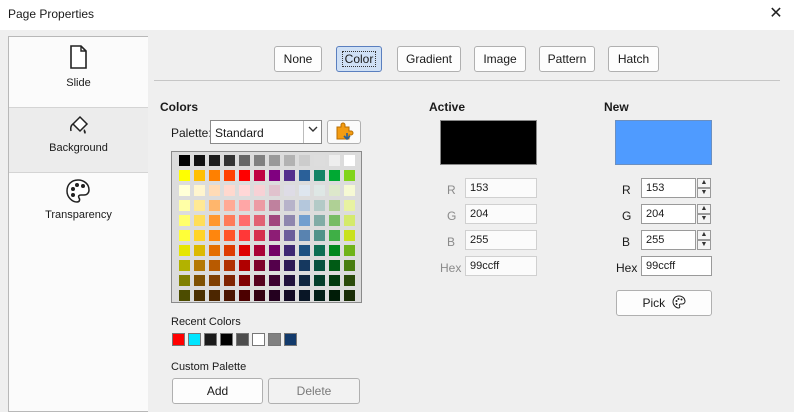 This screenshot has width=794, height=412. I want to click on tab-color: Color, so click(359, 59).